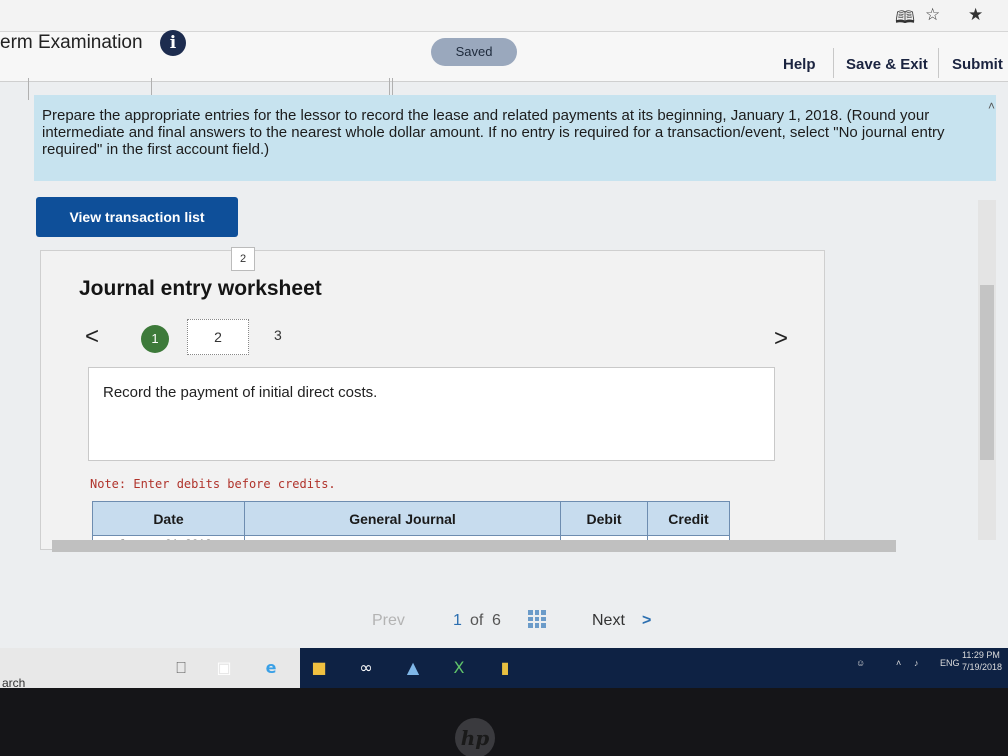 The width and height of the screenshot is (1008, 756). Describe the element at coordinates (887, 64) in the screenshot. I see `save-exit-link: Save & Exit` at that location.